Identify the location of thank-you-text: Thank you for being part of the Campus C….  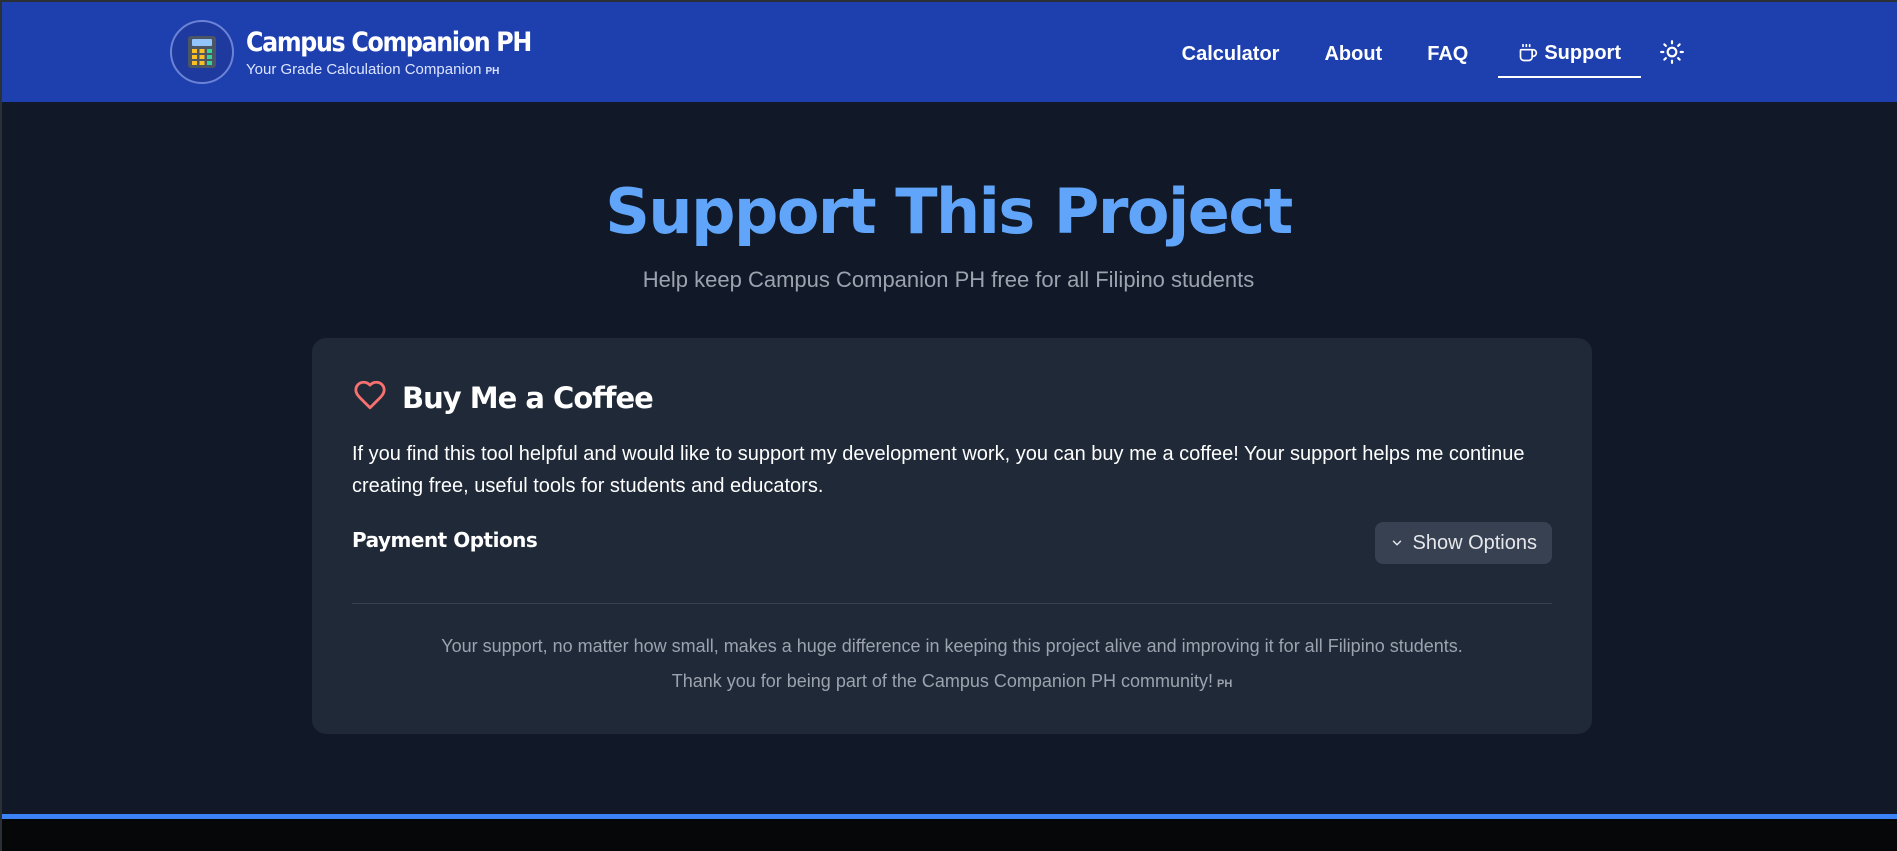
(942, 681).